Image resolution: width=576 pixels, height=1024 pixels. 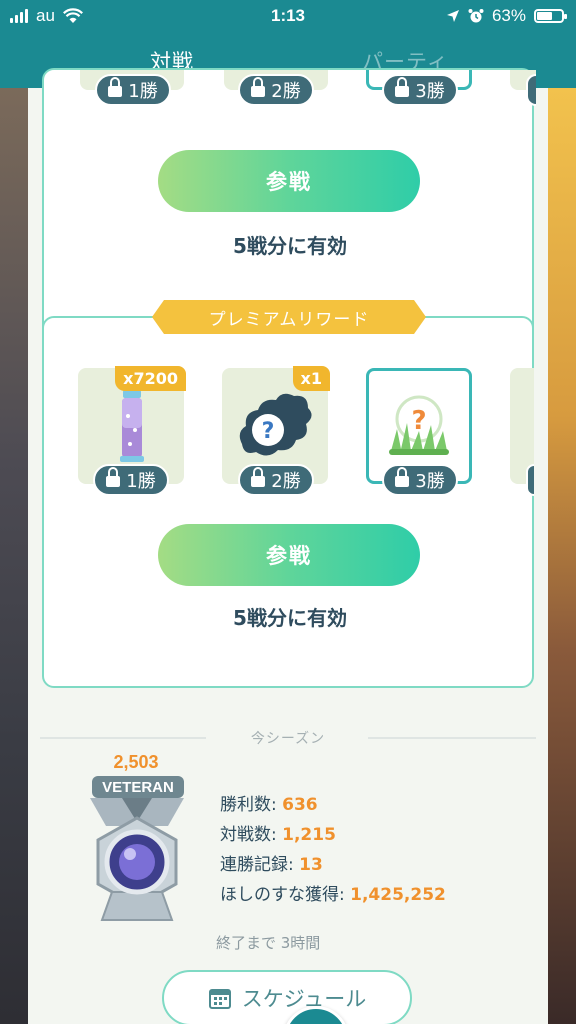 I want to click on battle-rating: 2,503, so click(x=136, y=762).